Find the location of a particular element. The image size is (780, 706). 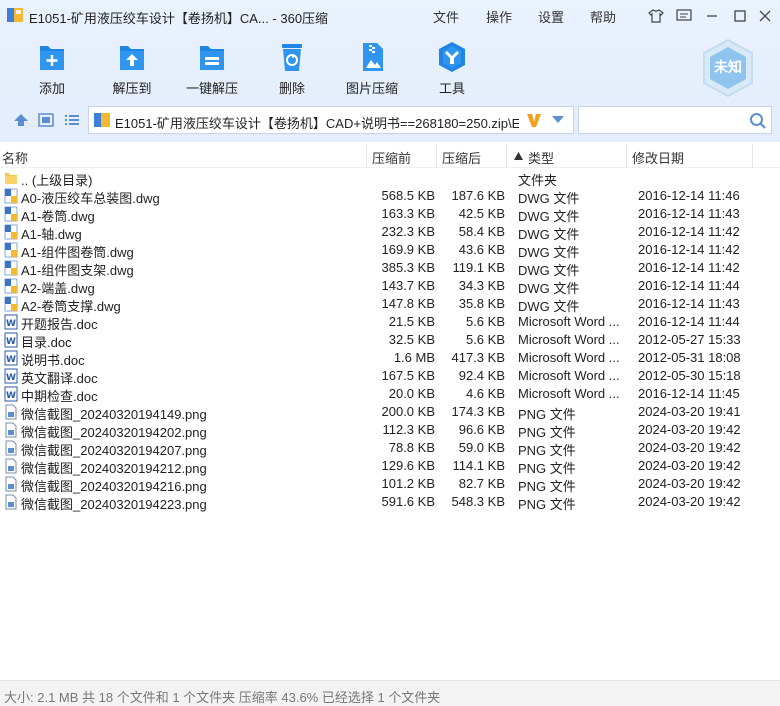

extract-to-icon is located at coordinates (132, 58).